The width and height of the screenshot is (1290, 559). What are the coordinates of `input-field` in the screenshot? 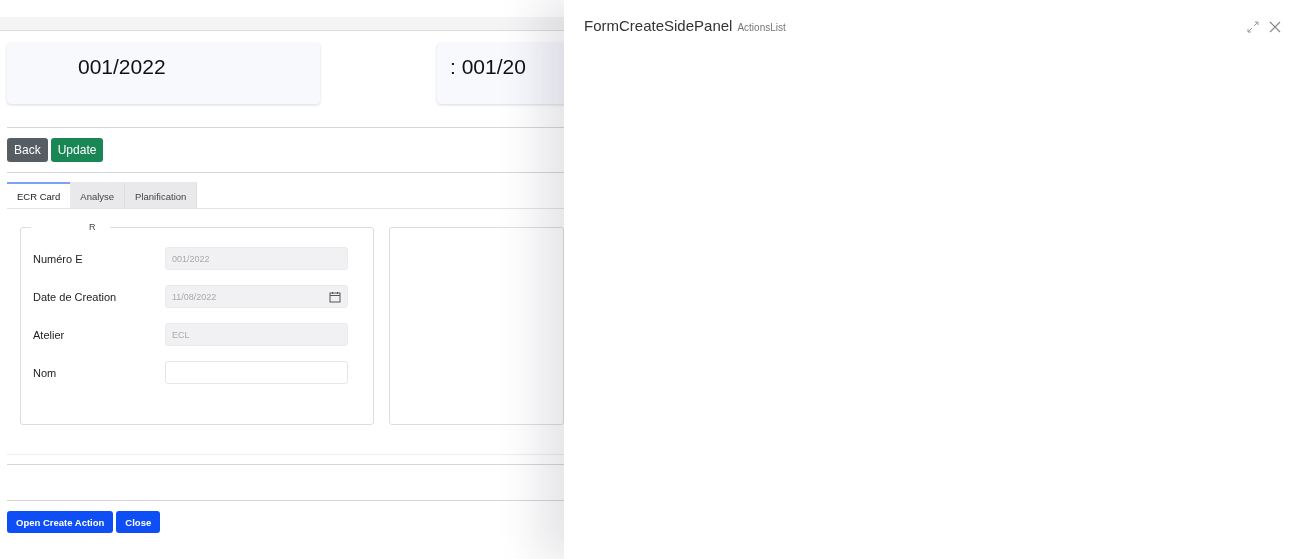 It's located at (256, 372).